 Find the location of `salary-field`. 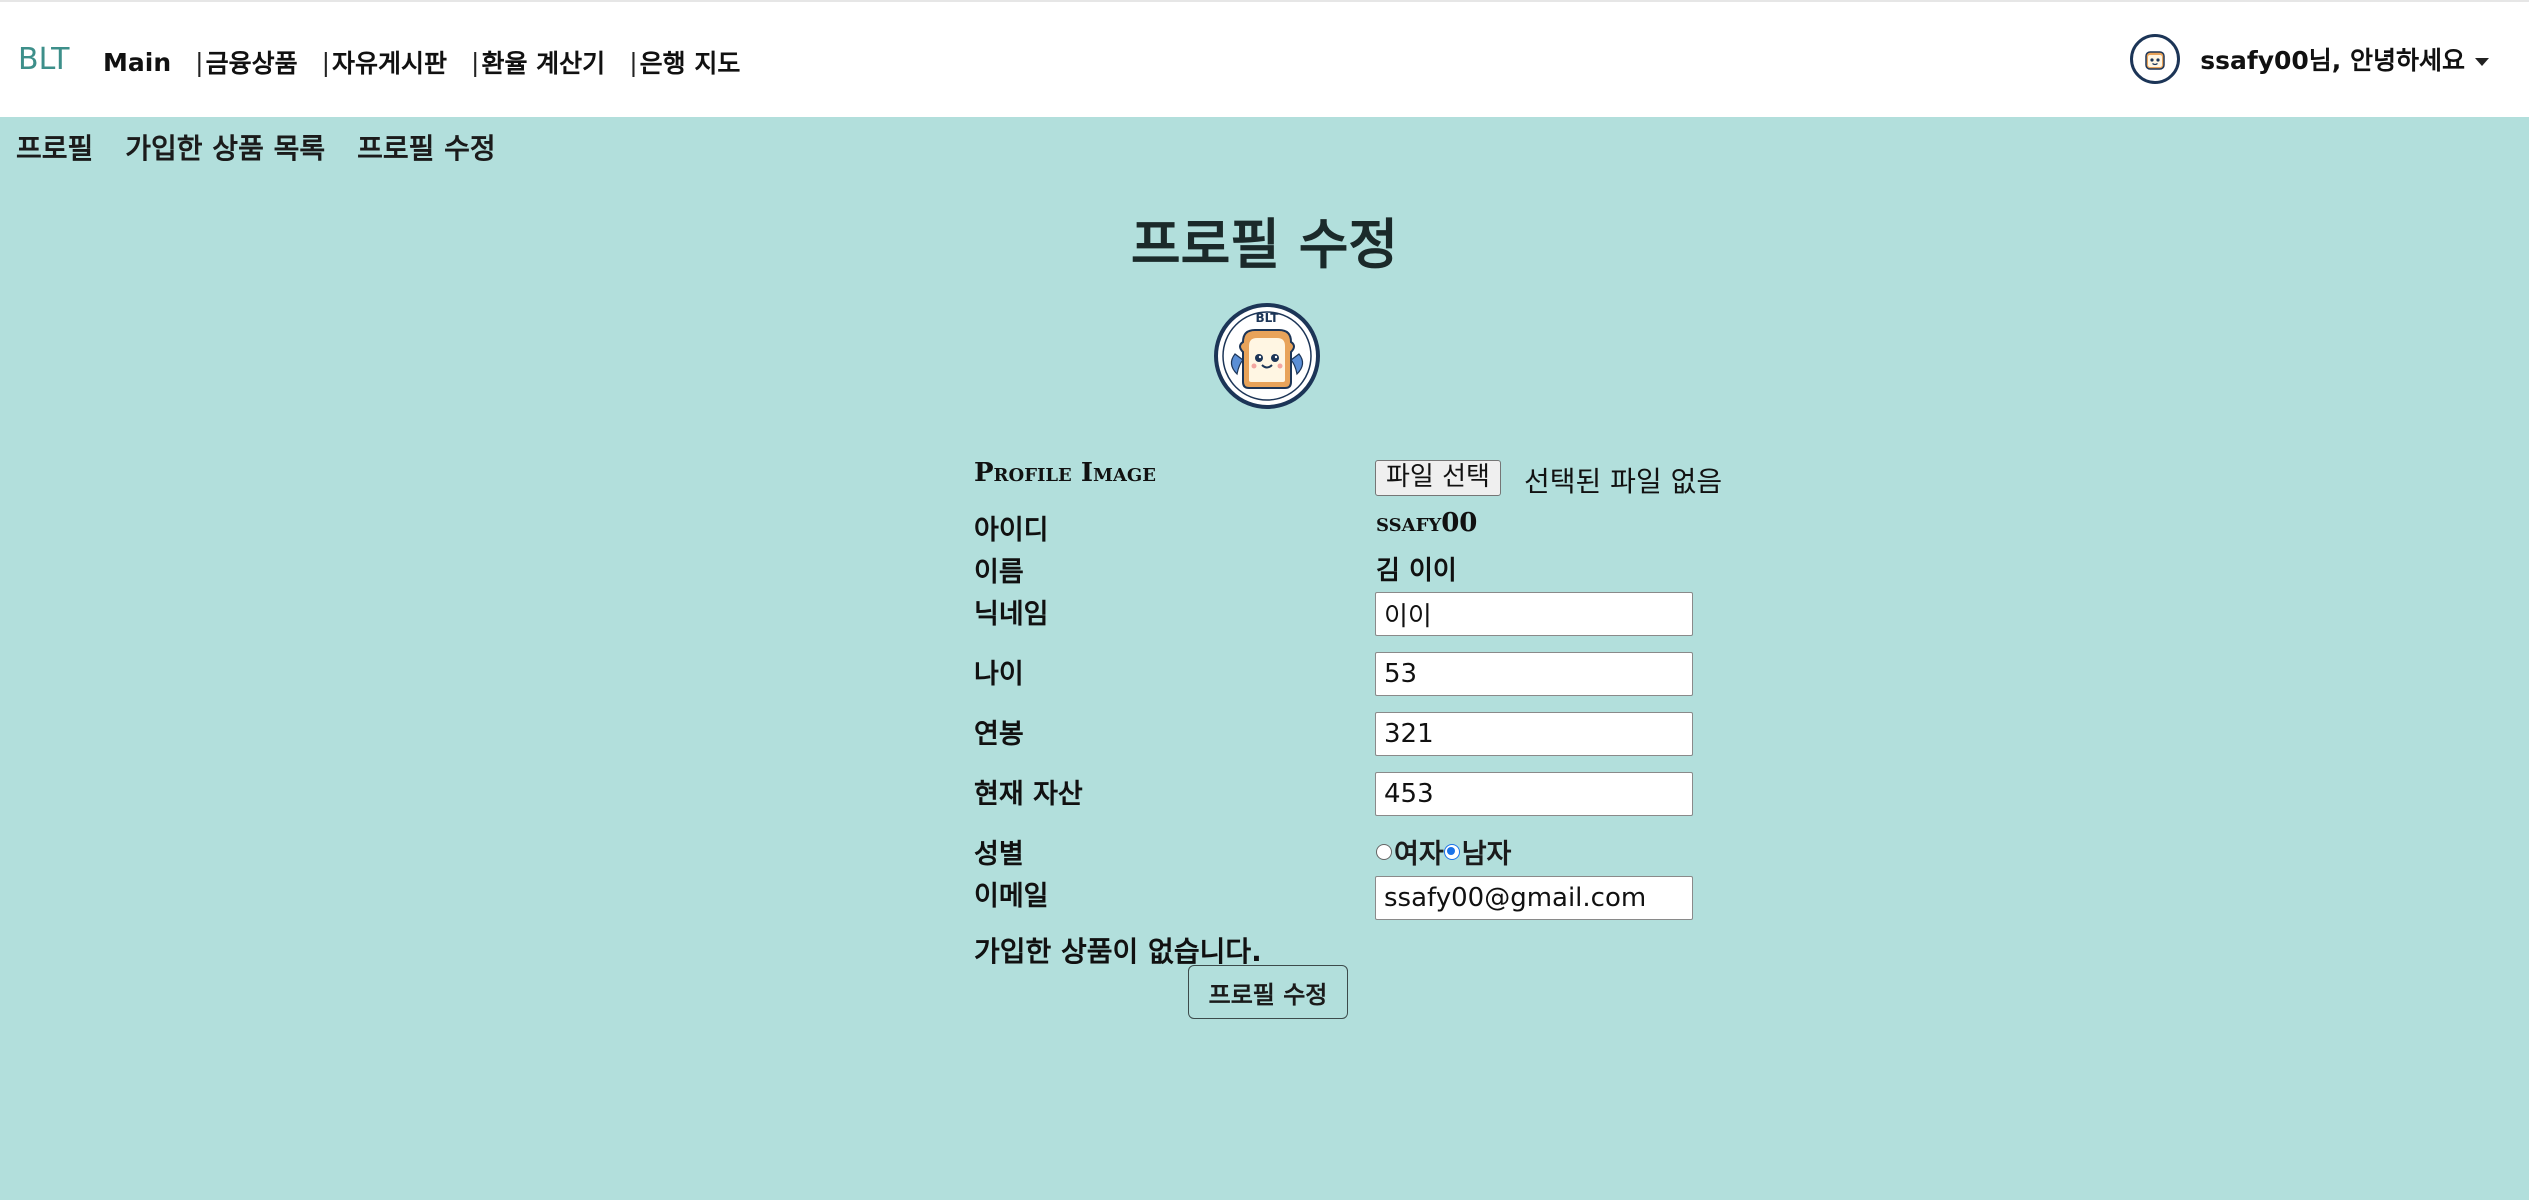

salary-field is located at coordinates (1534, 734).